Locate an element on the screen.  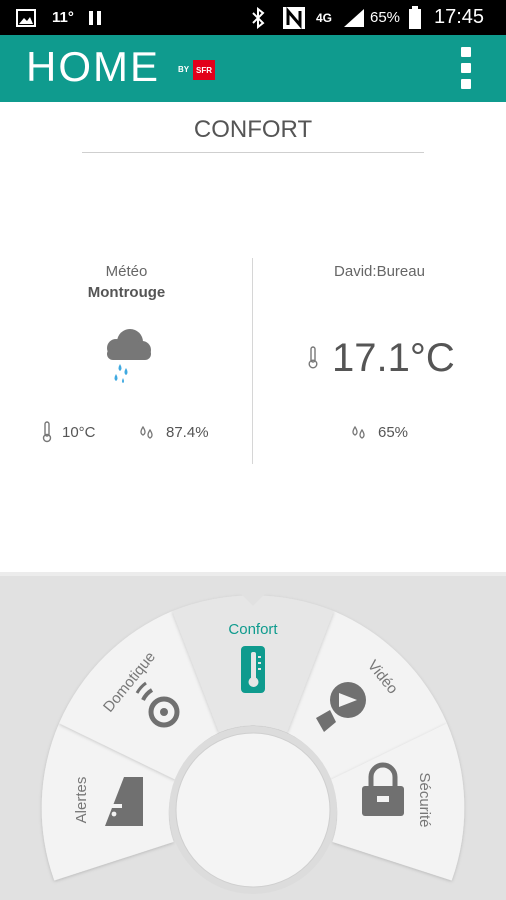
rain-cloud-icon is located at coordinates (126, 358).